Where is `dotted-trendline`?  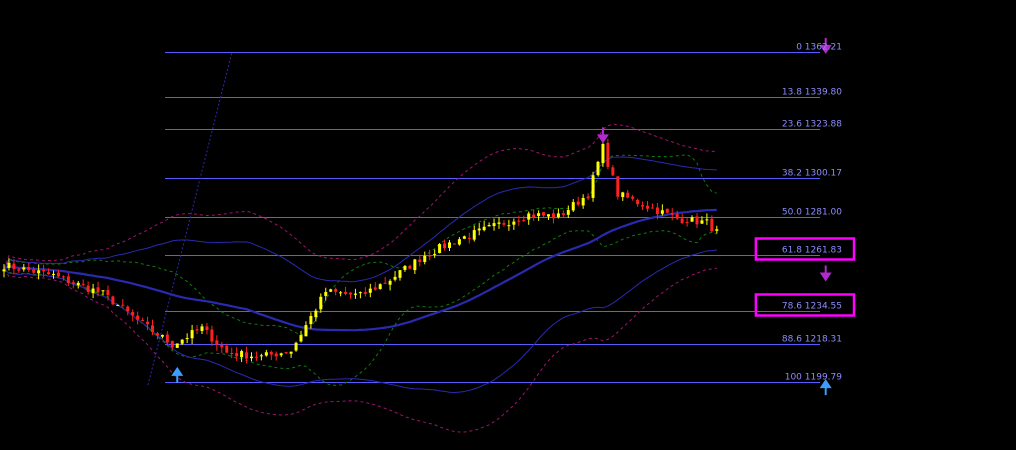 dotted-trendline is located at coordinates (190, 218).